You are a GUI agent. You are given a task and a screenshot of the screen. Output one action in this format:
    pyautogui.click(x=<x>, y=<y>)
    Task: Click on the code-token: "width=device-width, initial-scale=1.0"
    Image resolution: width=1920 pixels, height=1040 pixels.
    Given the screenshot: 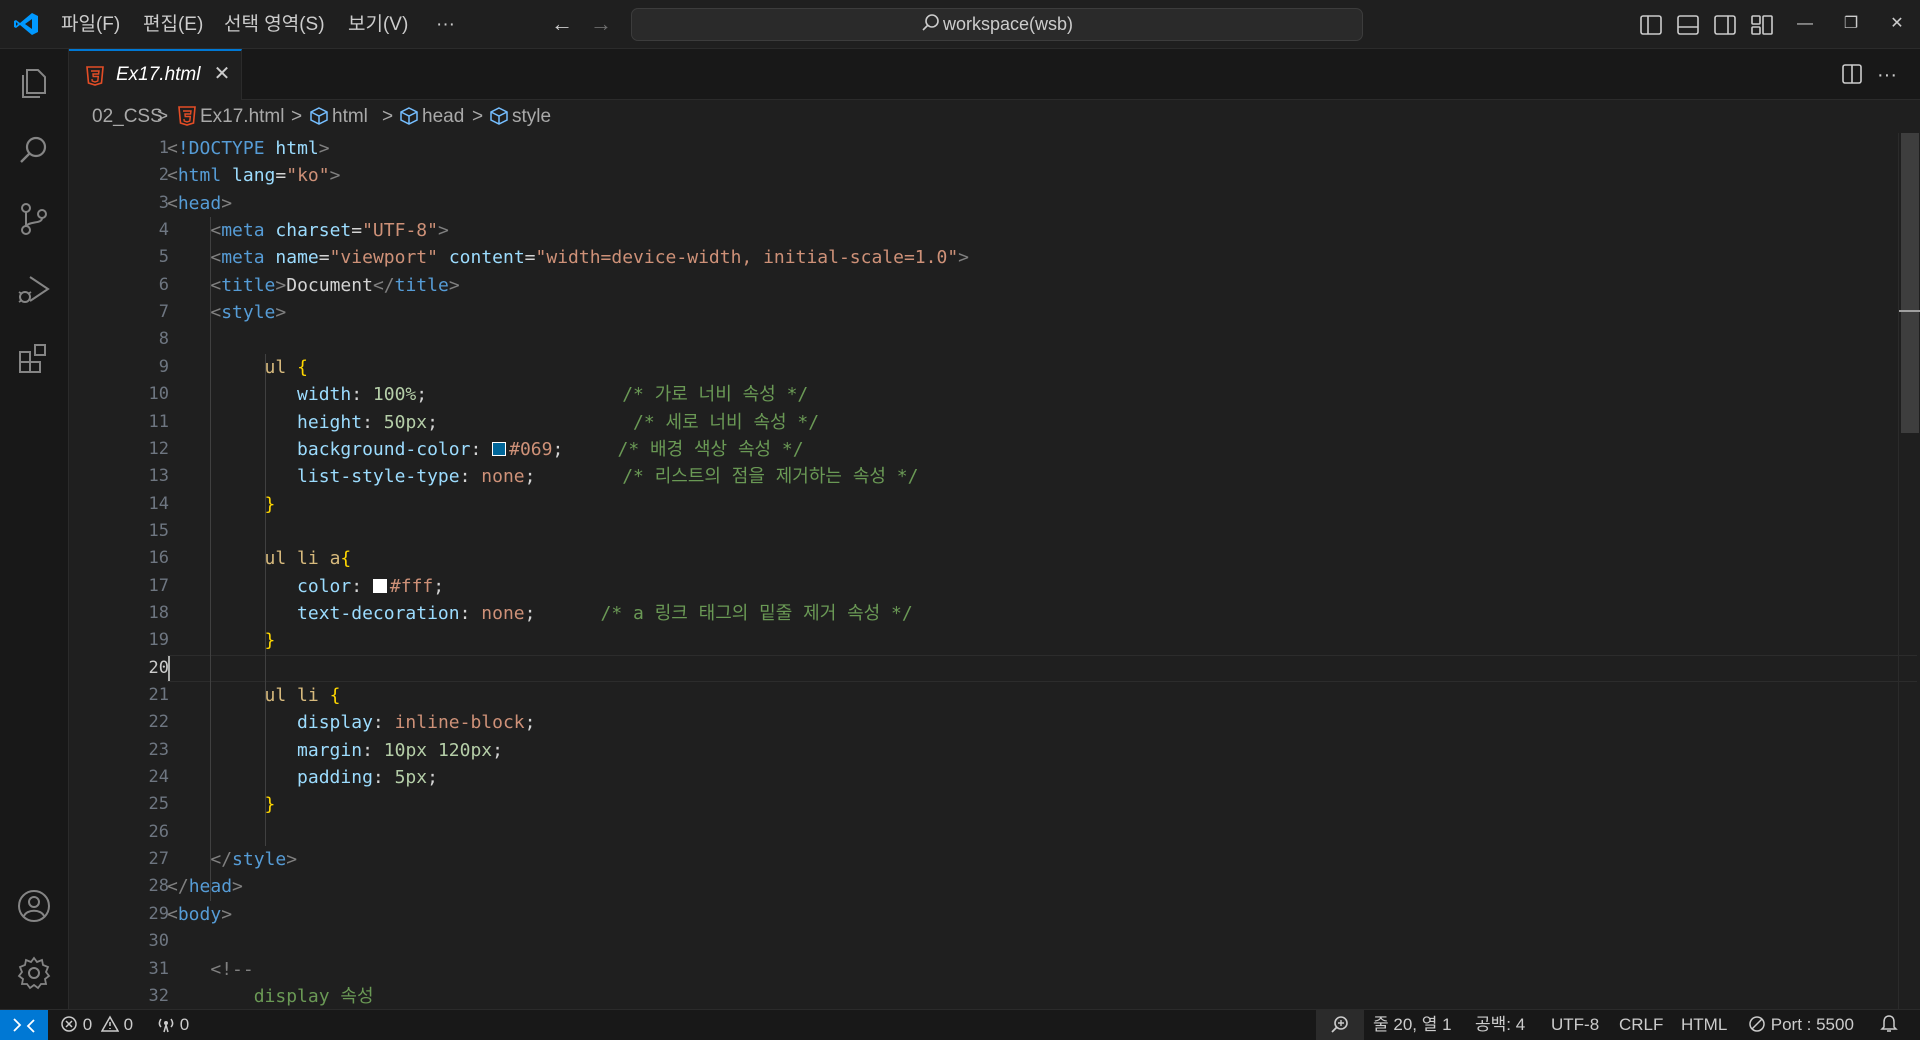 What is the action you would take?
    pyautogui.click(x=747, y=258)
    